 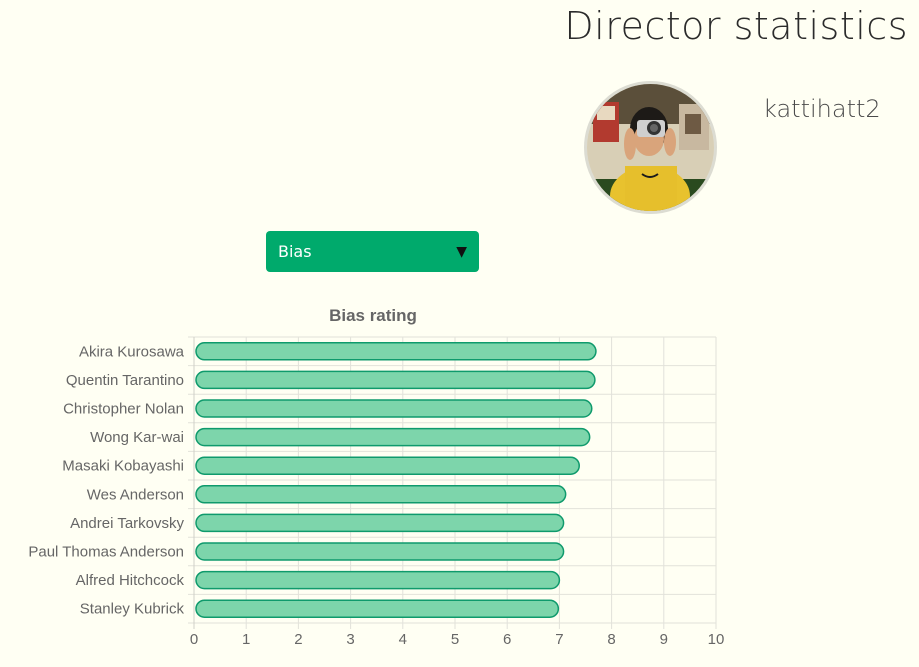 What do you see at coordinates (736, 26) in the screenshot?
I see `page-title: Director statistics` at bounding box center [736, 26].